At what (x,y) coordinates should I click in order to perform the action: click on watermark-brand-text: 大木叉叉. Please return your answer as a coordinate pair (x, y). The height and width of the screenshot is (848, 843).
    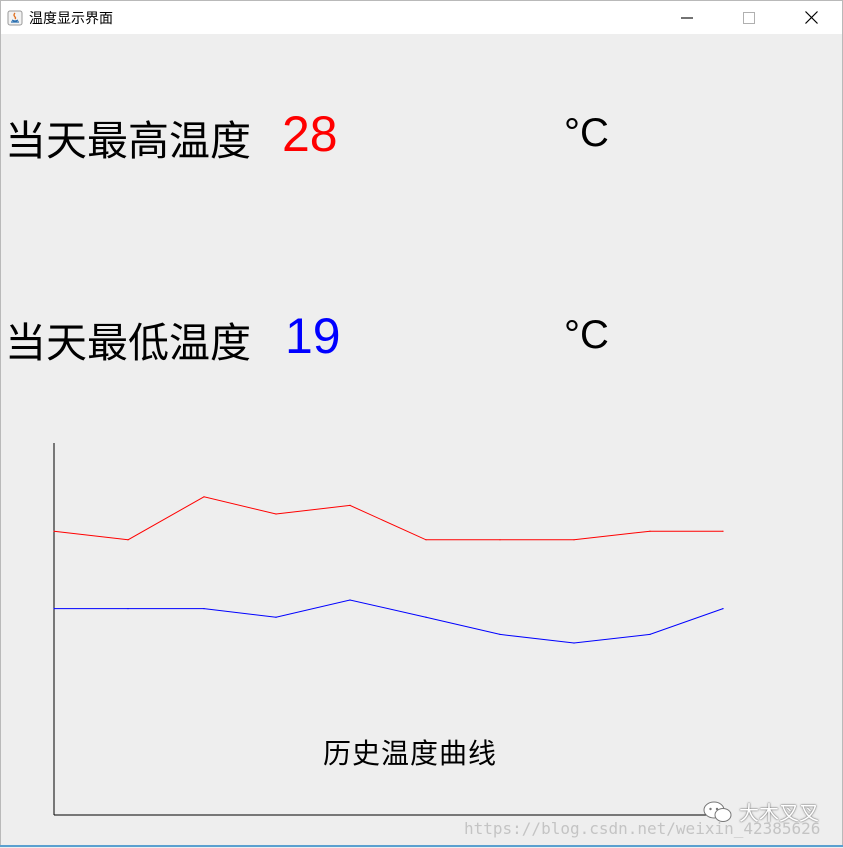
    Looking at the image, I should click on (779, 813).